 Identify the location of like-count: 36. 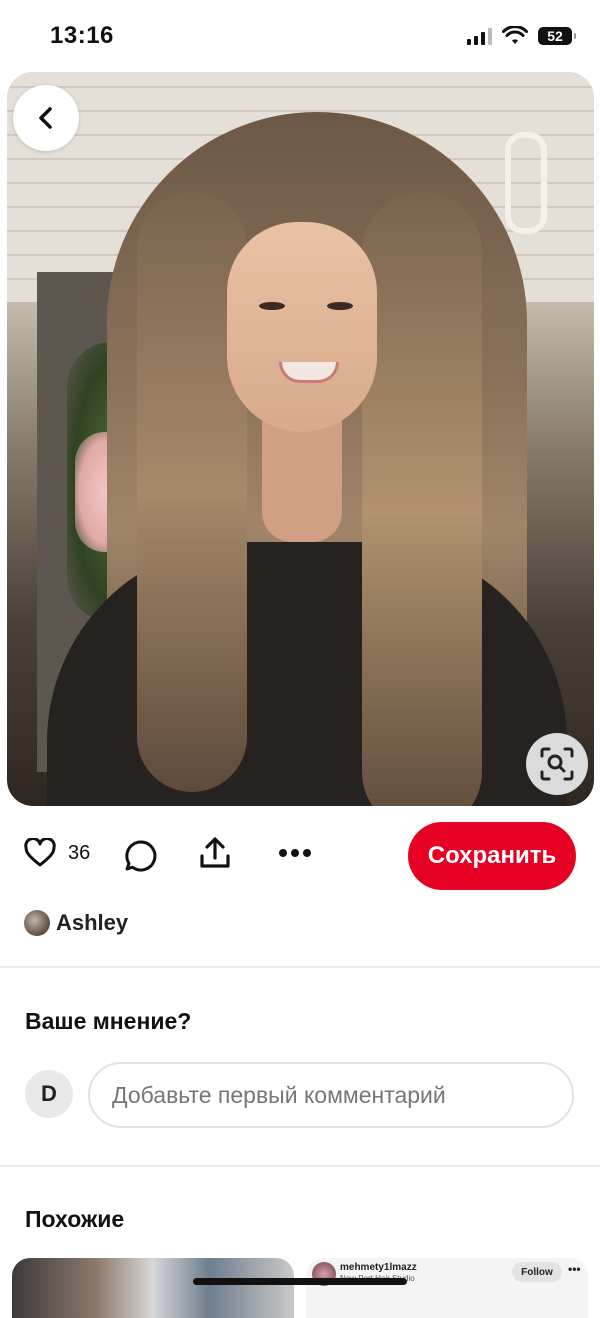
(79, 852).